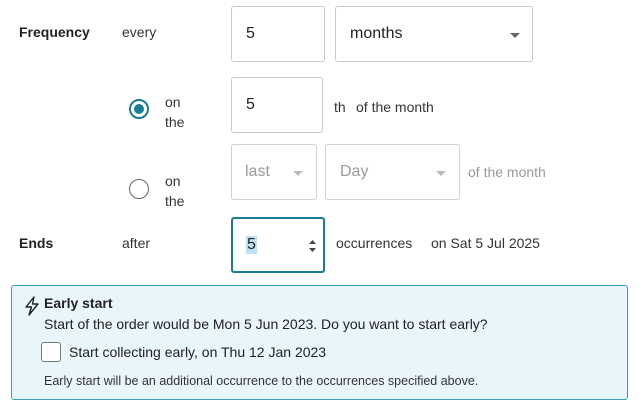 This screenshot has width=639, height=410. What do you see at coordinates (36, 243) in the screenshot?
I see `ends-label: Ends` at bounding box center [36, 243].